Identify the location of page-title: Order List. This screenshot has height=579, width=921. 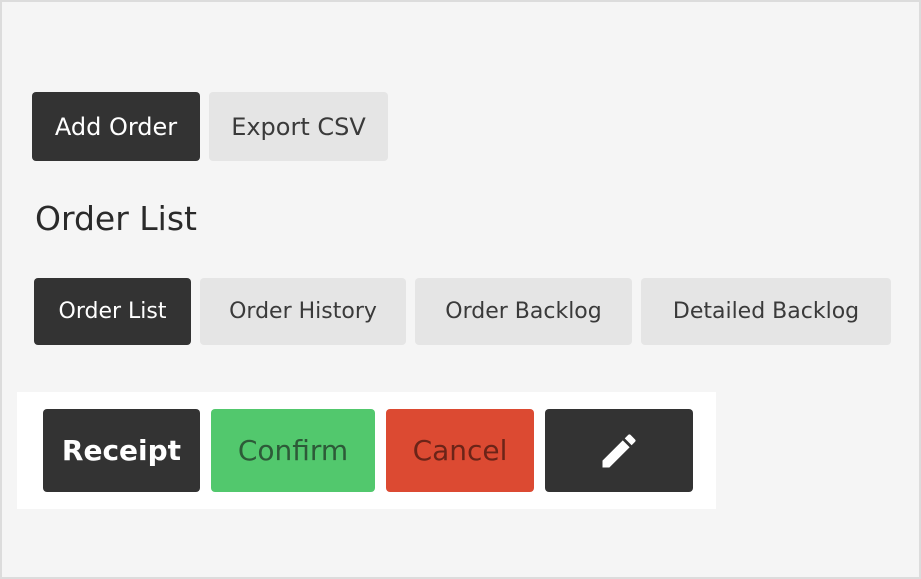
(116, 218).